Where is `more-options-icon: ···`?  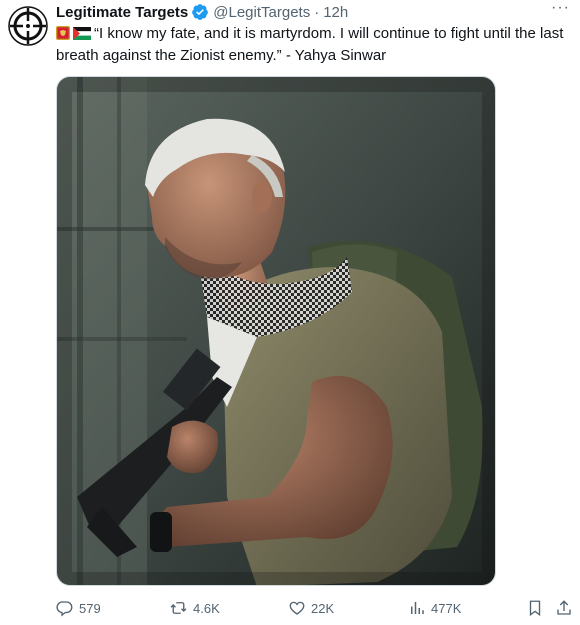 more-options-icon: ··· is located at coordinates (560, 8).